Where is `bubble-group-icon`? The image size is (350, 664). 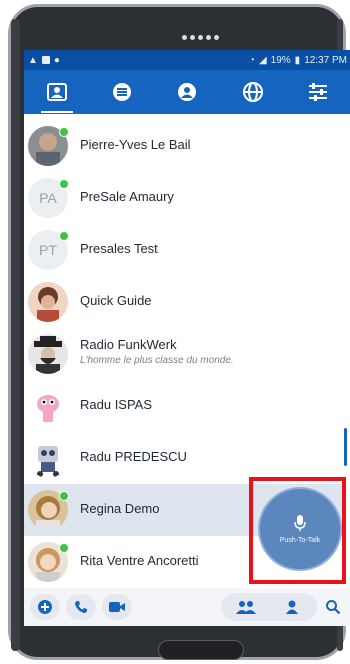 bubble-group-icon is located at coordinates (187, 92).